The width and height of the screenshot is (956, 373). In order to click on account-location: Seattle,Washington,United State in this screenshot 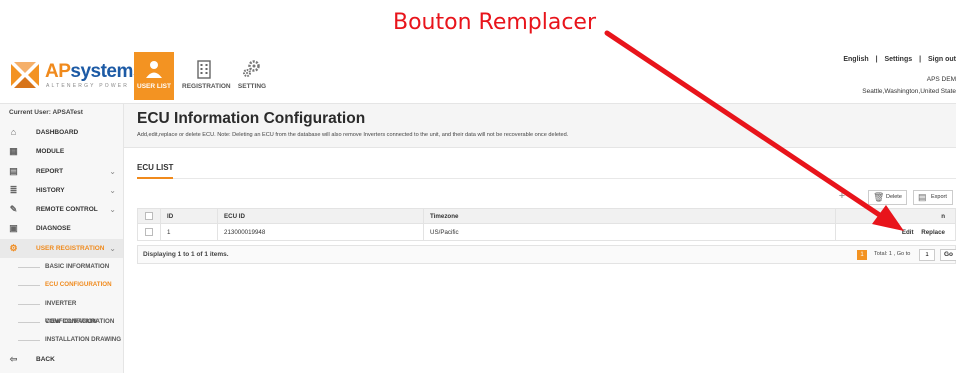, I will do `click(909, 91)`.